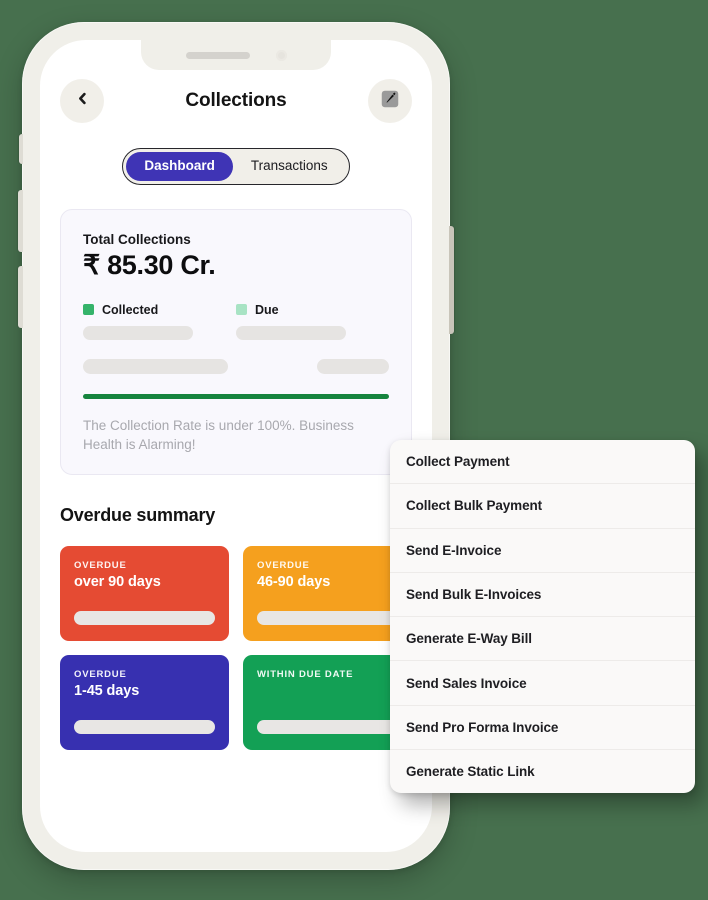  I want to click on overdue-card-over-90-days: OVERDUE over 90 days, so click(144, 594).